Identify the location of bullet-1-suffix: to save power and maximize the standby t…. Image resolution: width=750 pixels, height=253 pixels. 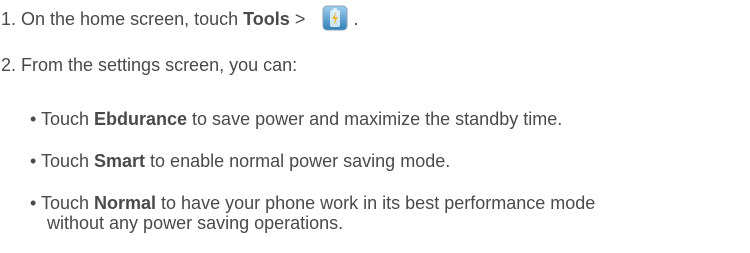
(375, 119).